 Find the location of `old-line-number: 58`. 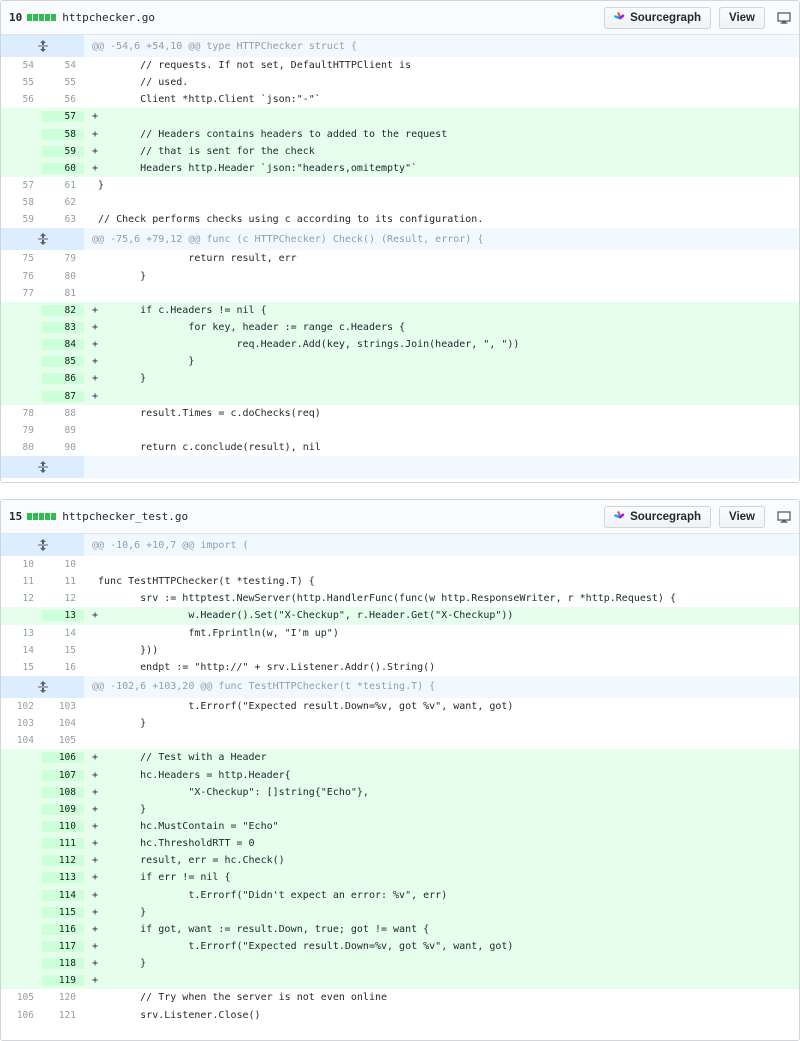

old-line-number: 58 is located at coordinates (21, 203).